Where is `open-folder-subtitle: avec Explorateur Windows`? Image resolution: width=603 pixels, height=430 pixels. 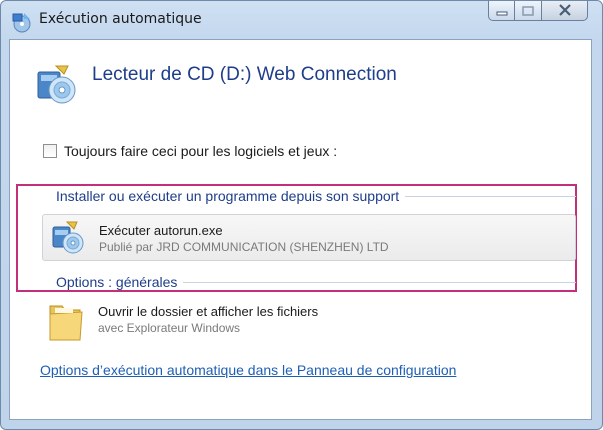 open-folder-subtitle: avec Explorateur Windows is located at coordinates (169, 328).